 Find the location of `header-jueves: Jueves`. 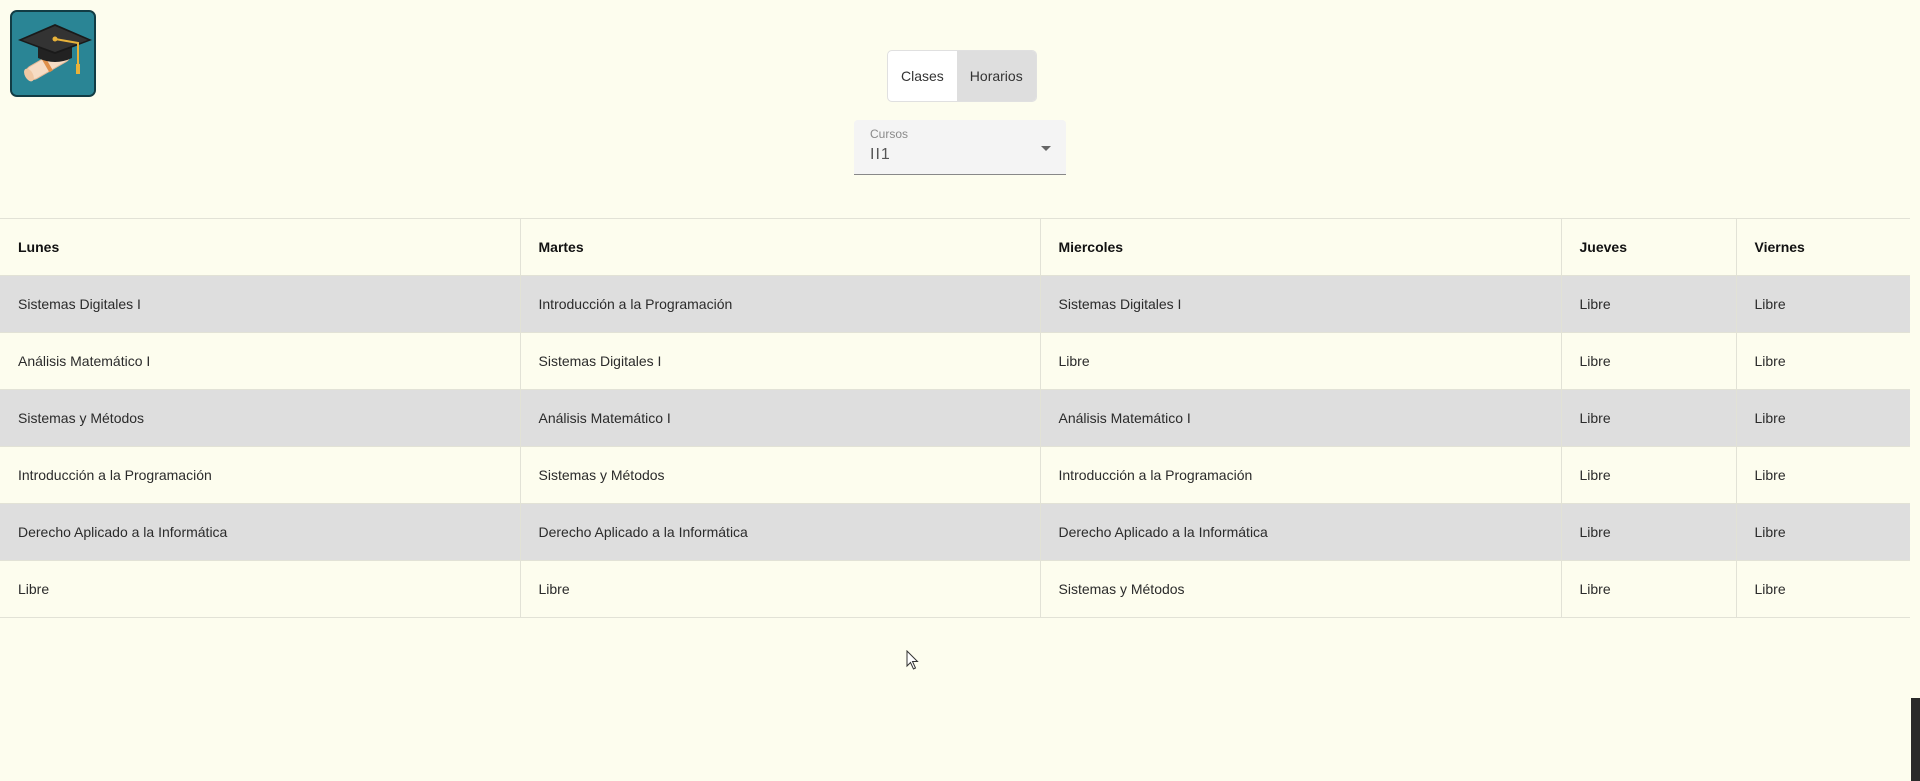

header-jueves: Jueves is located at coordinates (1649, 247).